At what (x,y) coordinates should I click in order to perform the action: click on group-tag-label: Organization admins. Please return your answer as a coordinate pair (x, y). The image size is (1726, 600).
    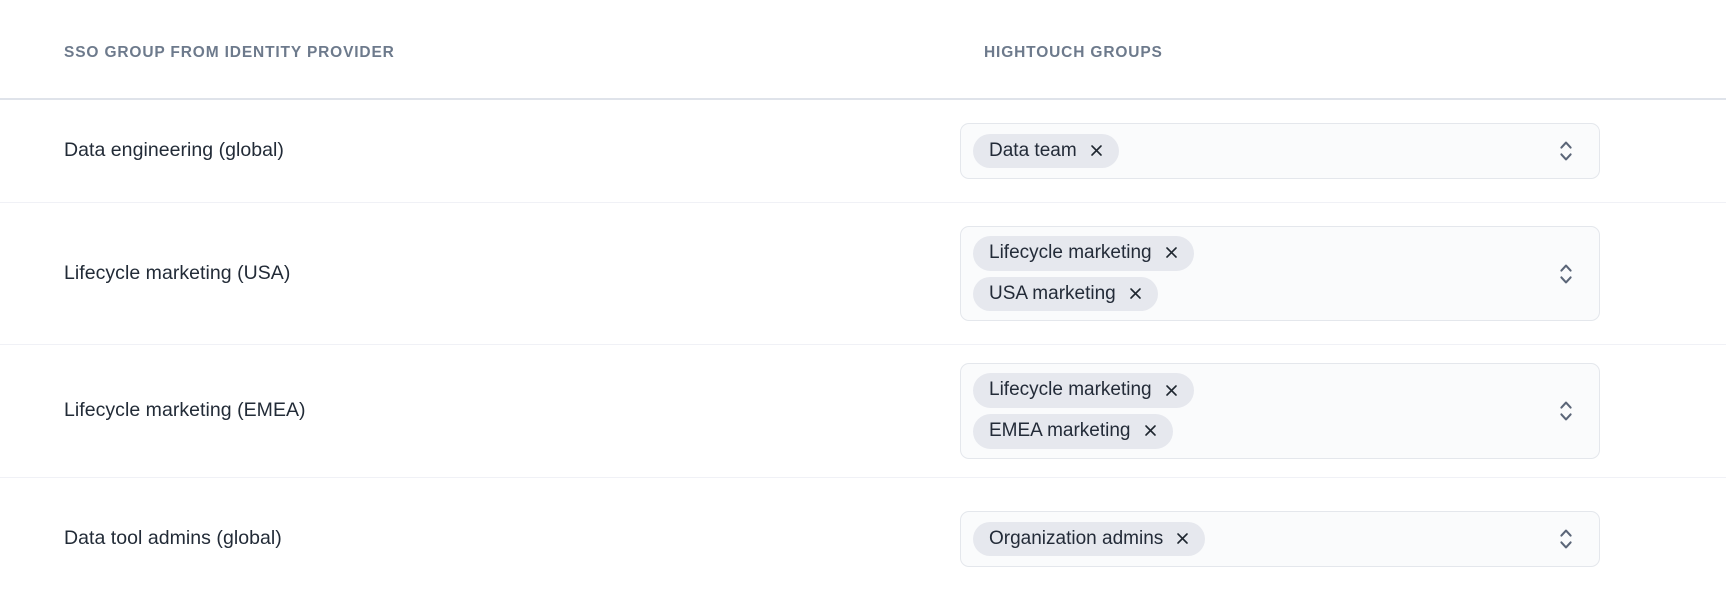
    Looking at the image, I should click on (1076, 538).